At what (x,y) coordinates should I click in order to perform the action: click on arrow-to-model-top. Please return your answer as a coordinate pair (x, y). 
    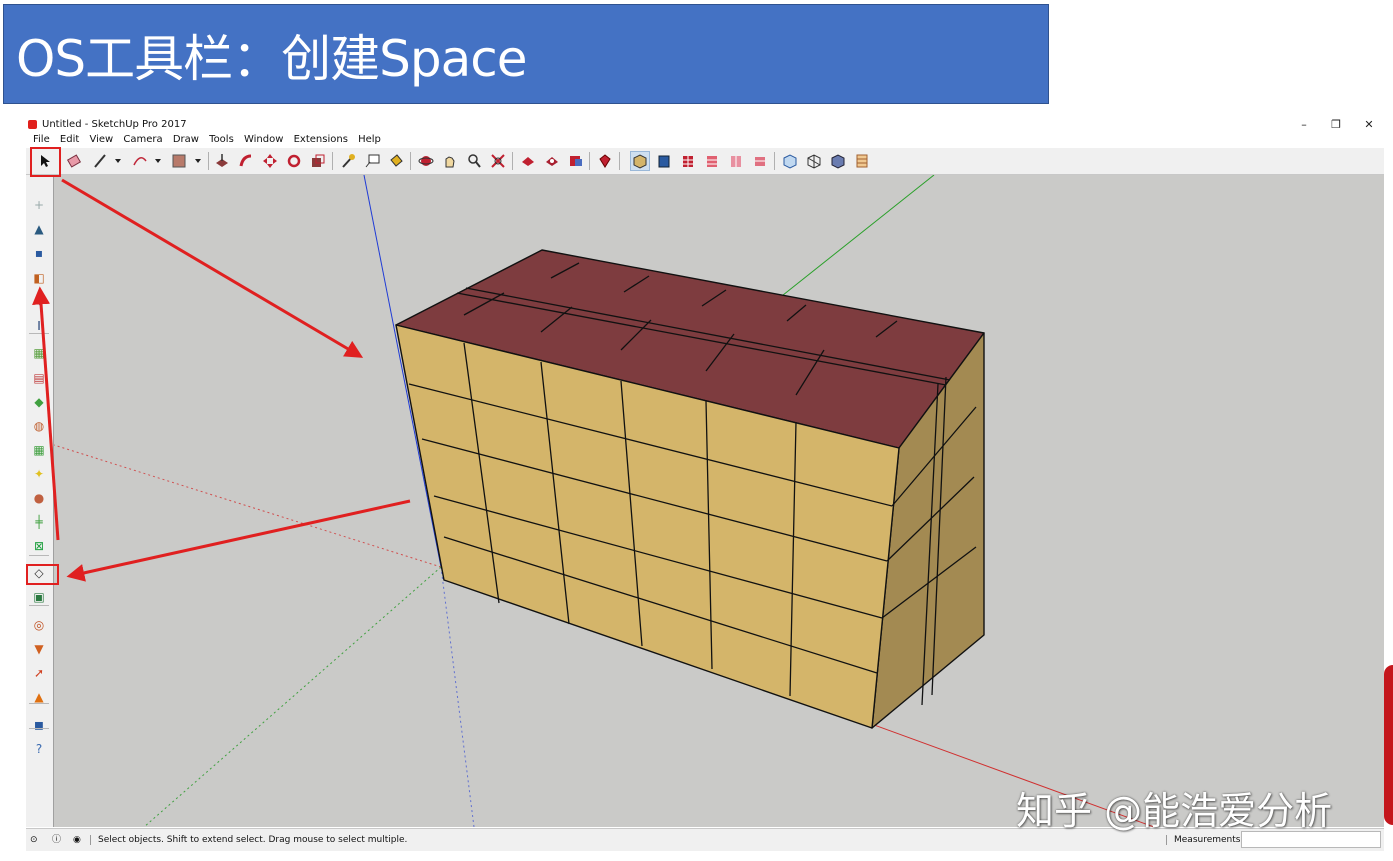
    Looking at the image, I should click on (212, 268).